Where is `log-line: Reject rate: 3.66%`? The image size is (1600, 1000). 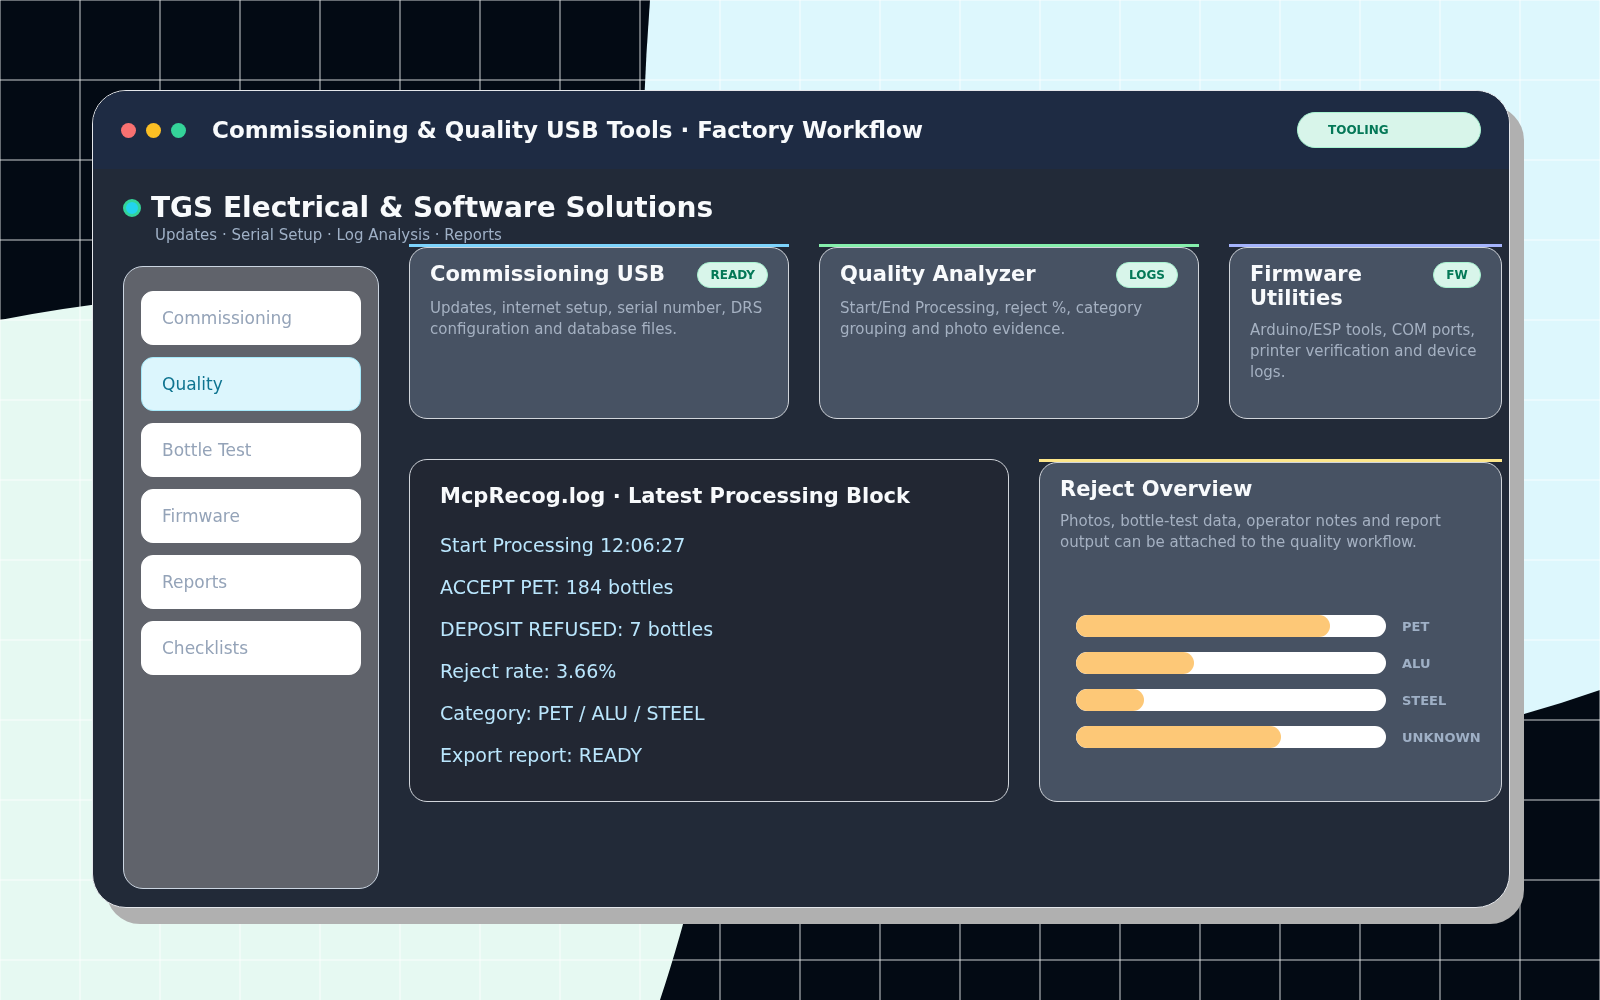 log-line: Reject rate: 3.66% is located at coordinates (529, 671).